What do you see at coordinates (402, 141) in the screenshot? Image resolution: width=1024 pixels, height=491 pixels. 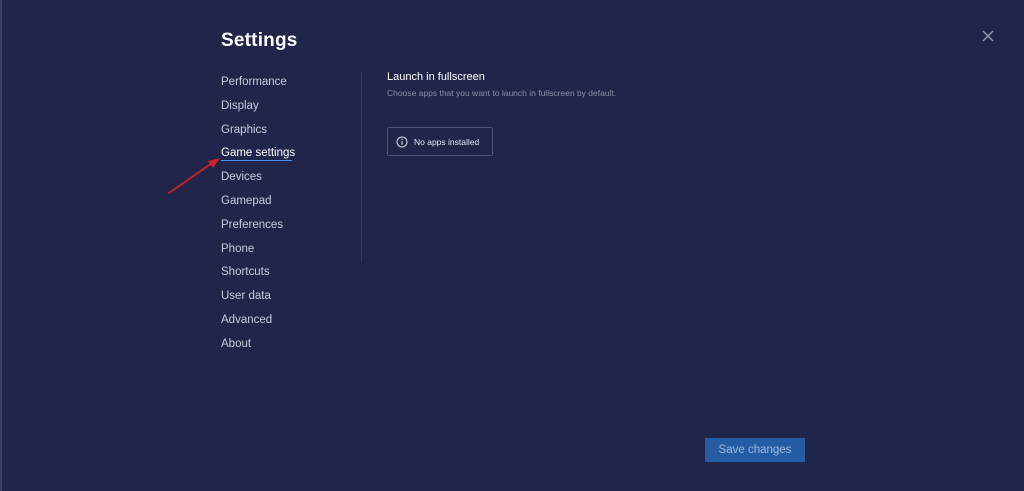 I see `info-icon` at bounding box center [402, 141].